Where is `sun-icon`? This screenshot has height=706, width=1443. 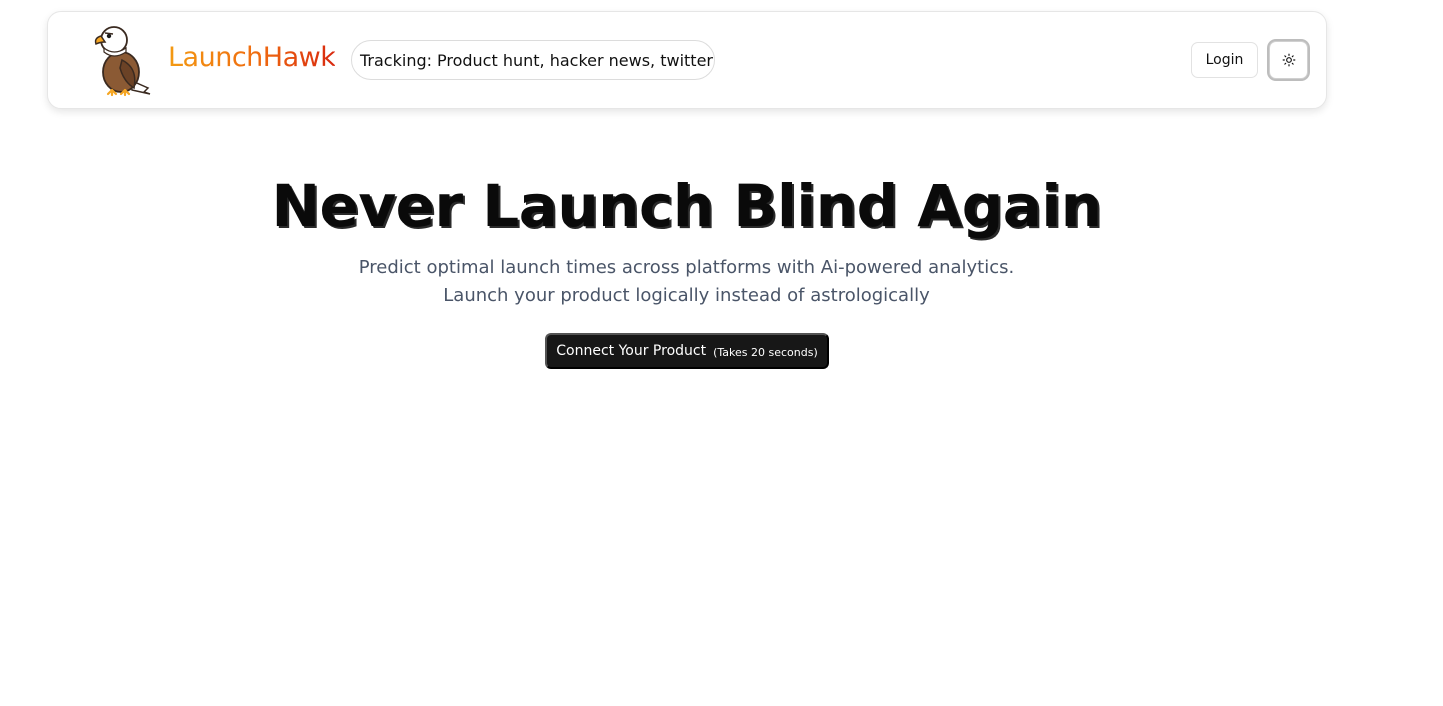 sun-icon is located at coordinates (1288, 60).